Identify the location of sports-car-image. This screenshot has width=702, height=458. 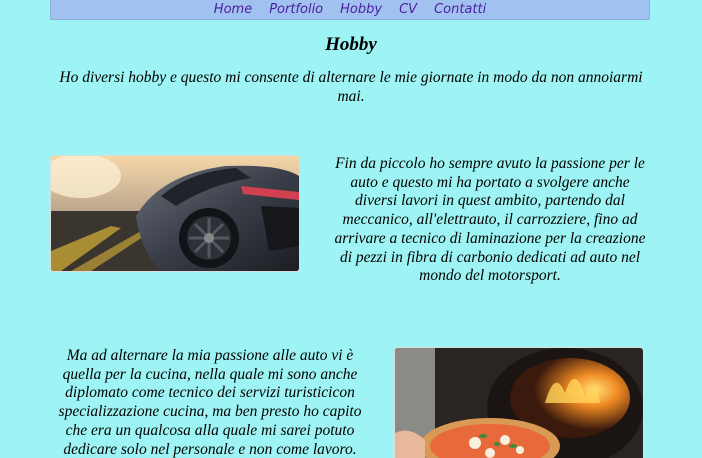
(175, 213).